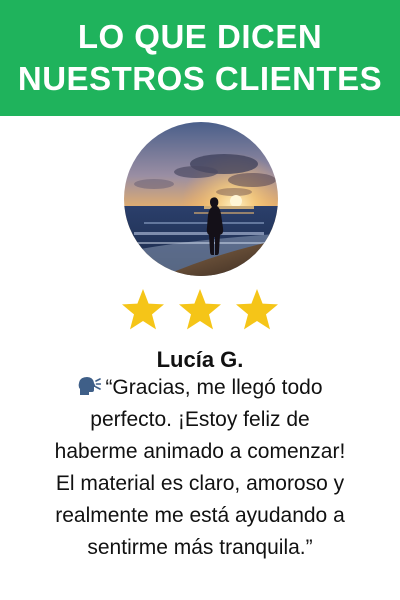  I want to click on quote-line-4: El material es claro, amoroso y, so click(200, 483).